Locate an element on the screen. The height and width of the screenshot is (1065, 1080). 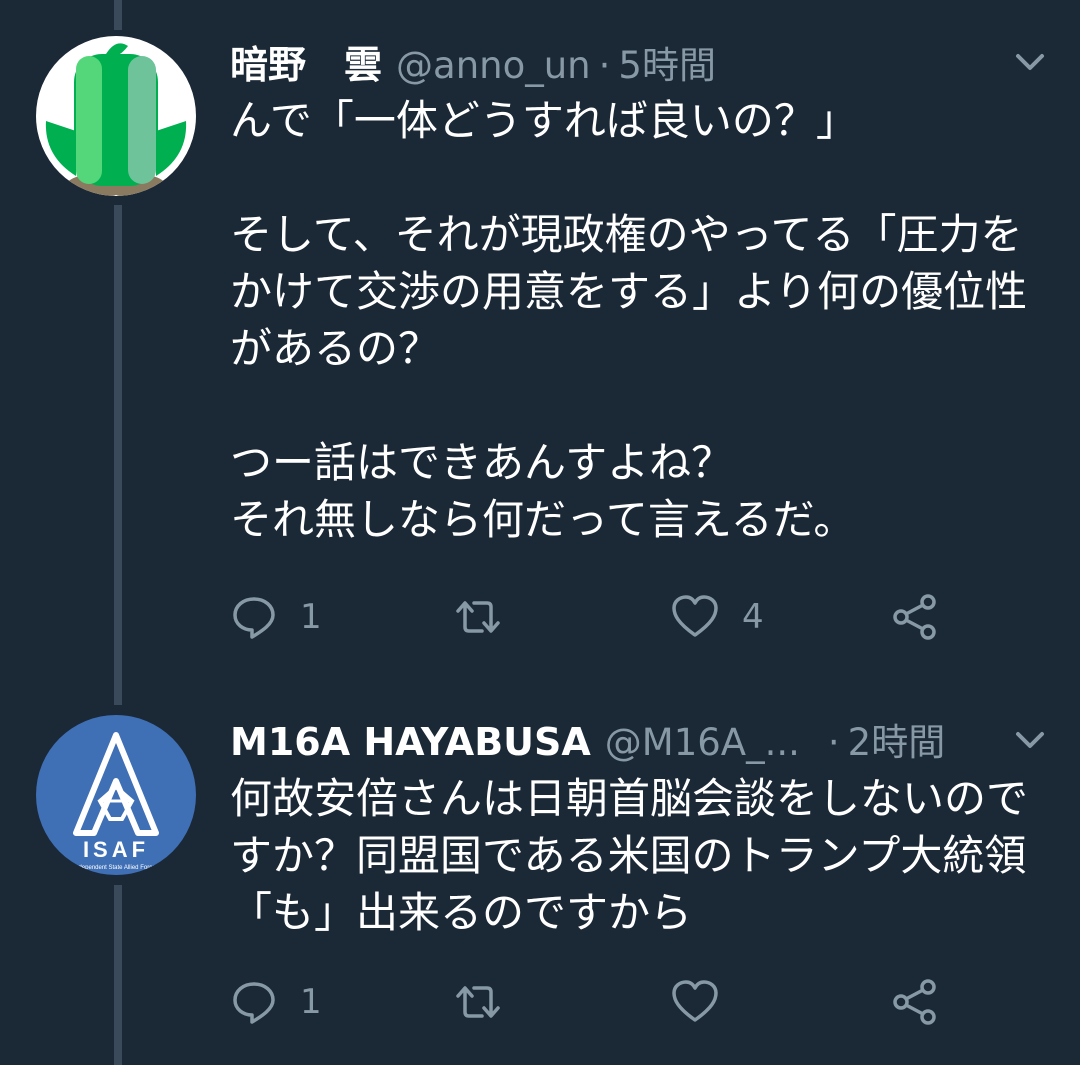
like-button is located at coordinates (706, 1002).